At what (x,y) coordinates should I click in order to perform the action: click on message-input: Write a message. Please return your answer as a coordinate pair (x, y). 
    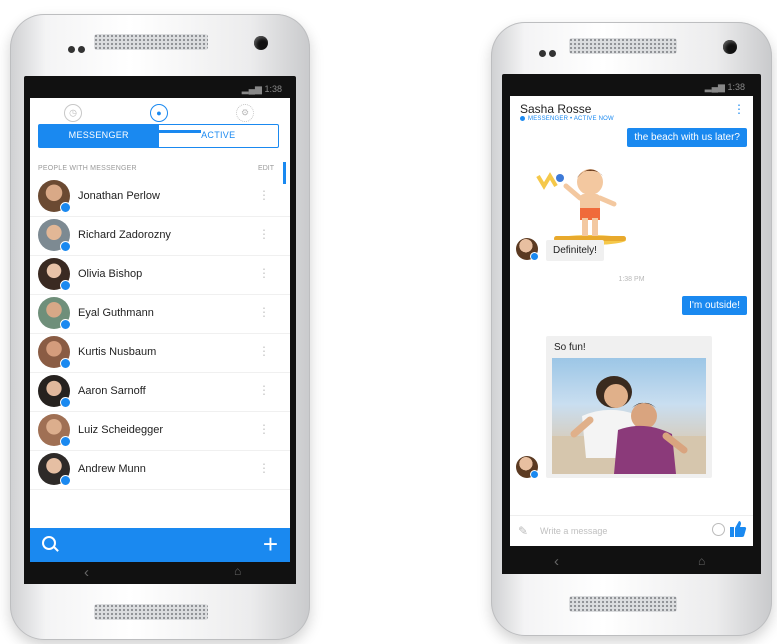
    Looking at the image, I should click on (573, 531).